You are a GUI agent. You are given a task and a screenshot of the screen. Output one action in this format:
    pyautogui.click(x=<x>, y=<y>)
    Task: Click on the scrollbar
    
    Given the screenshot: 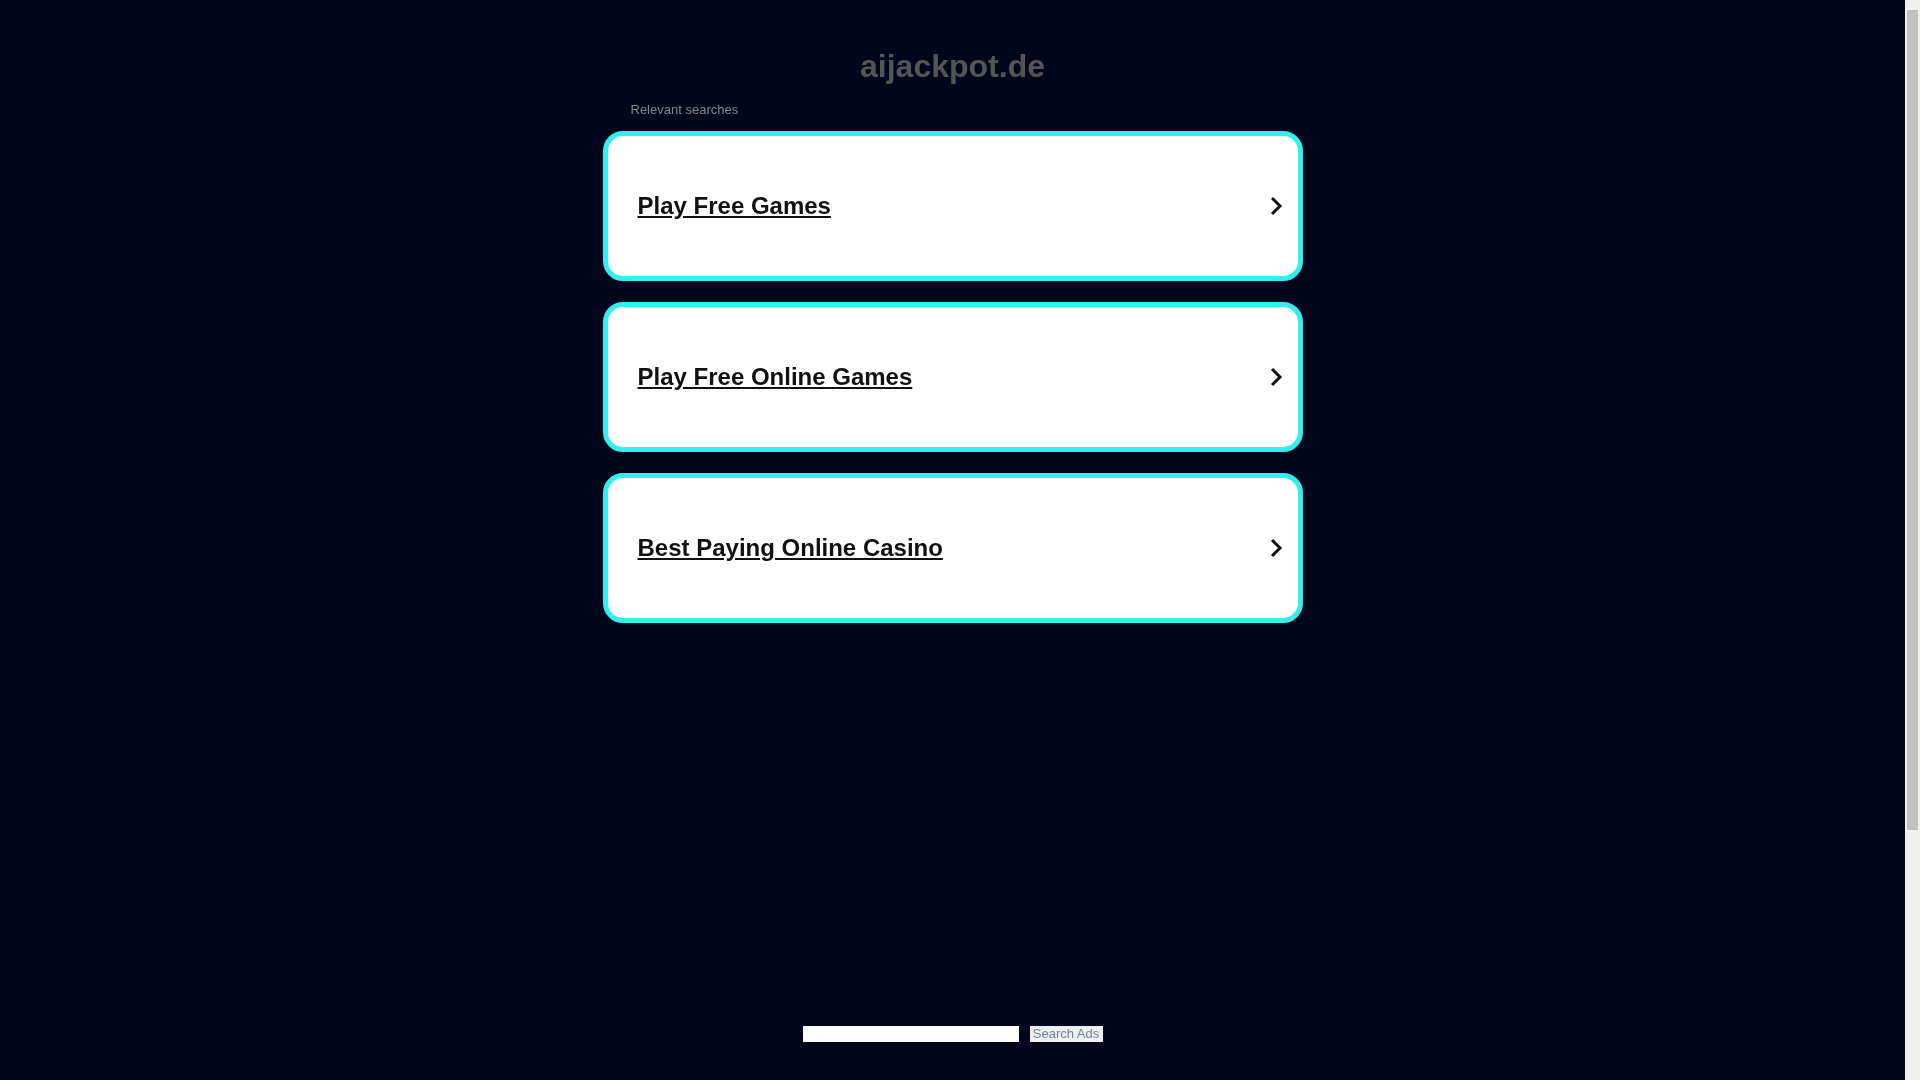 What is the action you would take?
    pyautogui.click(x=1912, y=540)
    